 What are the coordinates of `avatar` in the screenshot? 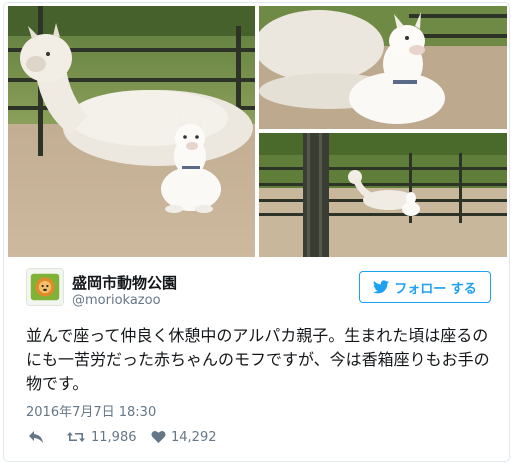 It's located at (45, 287).